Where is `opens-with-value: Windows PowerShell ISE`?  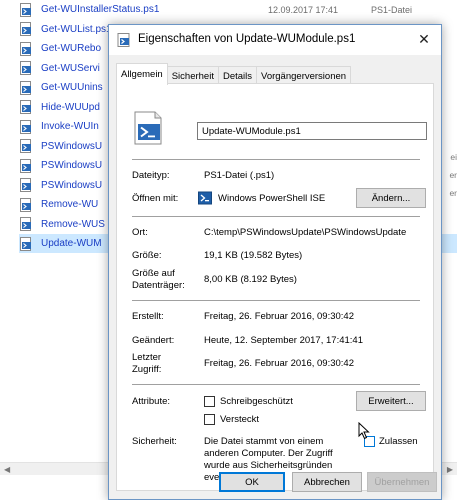 opens-with-value: Windows PowerShell ISE is located at coordinates (272, 198).